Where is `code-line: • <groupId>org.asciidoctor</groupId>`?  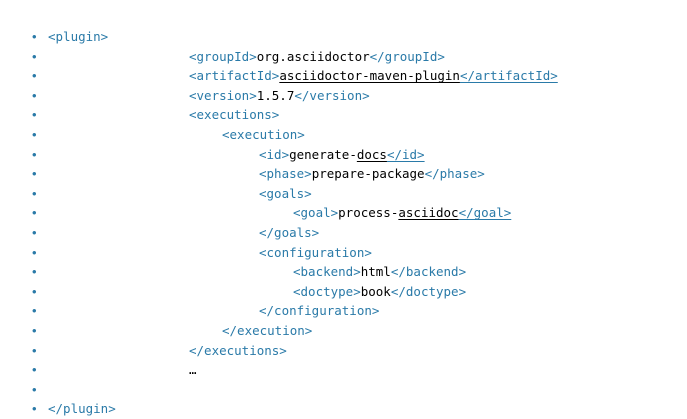
code-line: • <groupId>org.asciidoctor</groupId> is located at coordinates (343, 57).